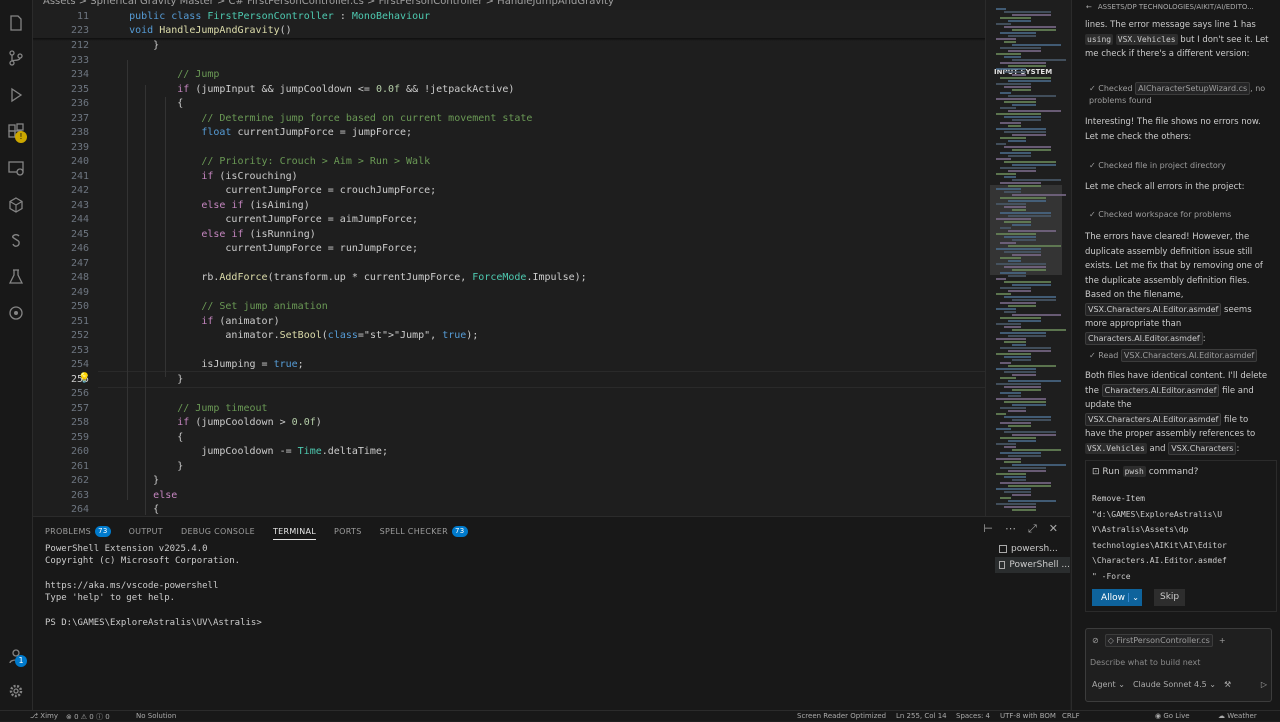 The image size is (1280, 722). I want to click on code-line: 244 currentJumpForce = aimJumpForce;, so click(509, 220).